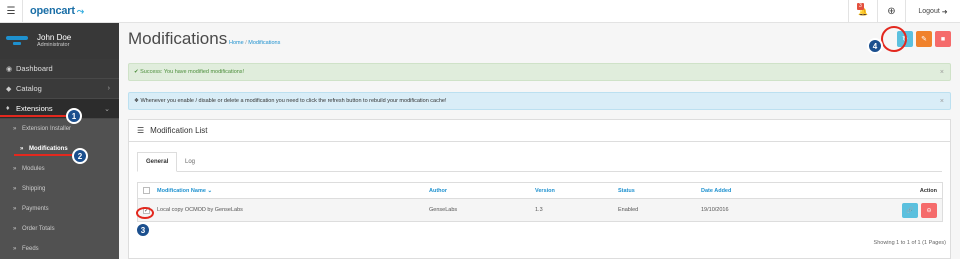 This screenshot has height=259, width=960. What do you see at coordinates (52, 11) in the screenshot?
I see `logo-text: opencart` at bounding box center [52, 11].